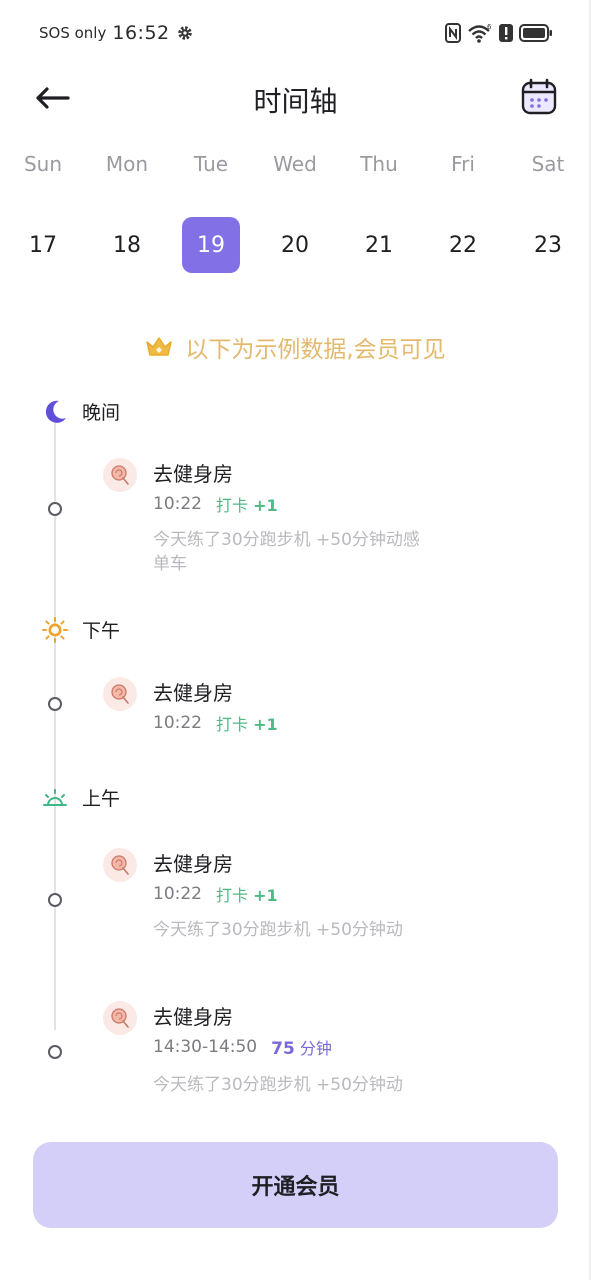 Image resolution: width=591 pixels, height=1280 pixels. I want to click on clock-text: 16:52, so click(141, 33).